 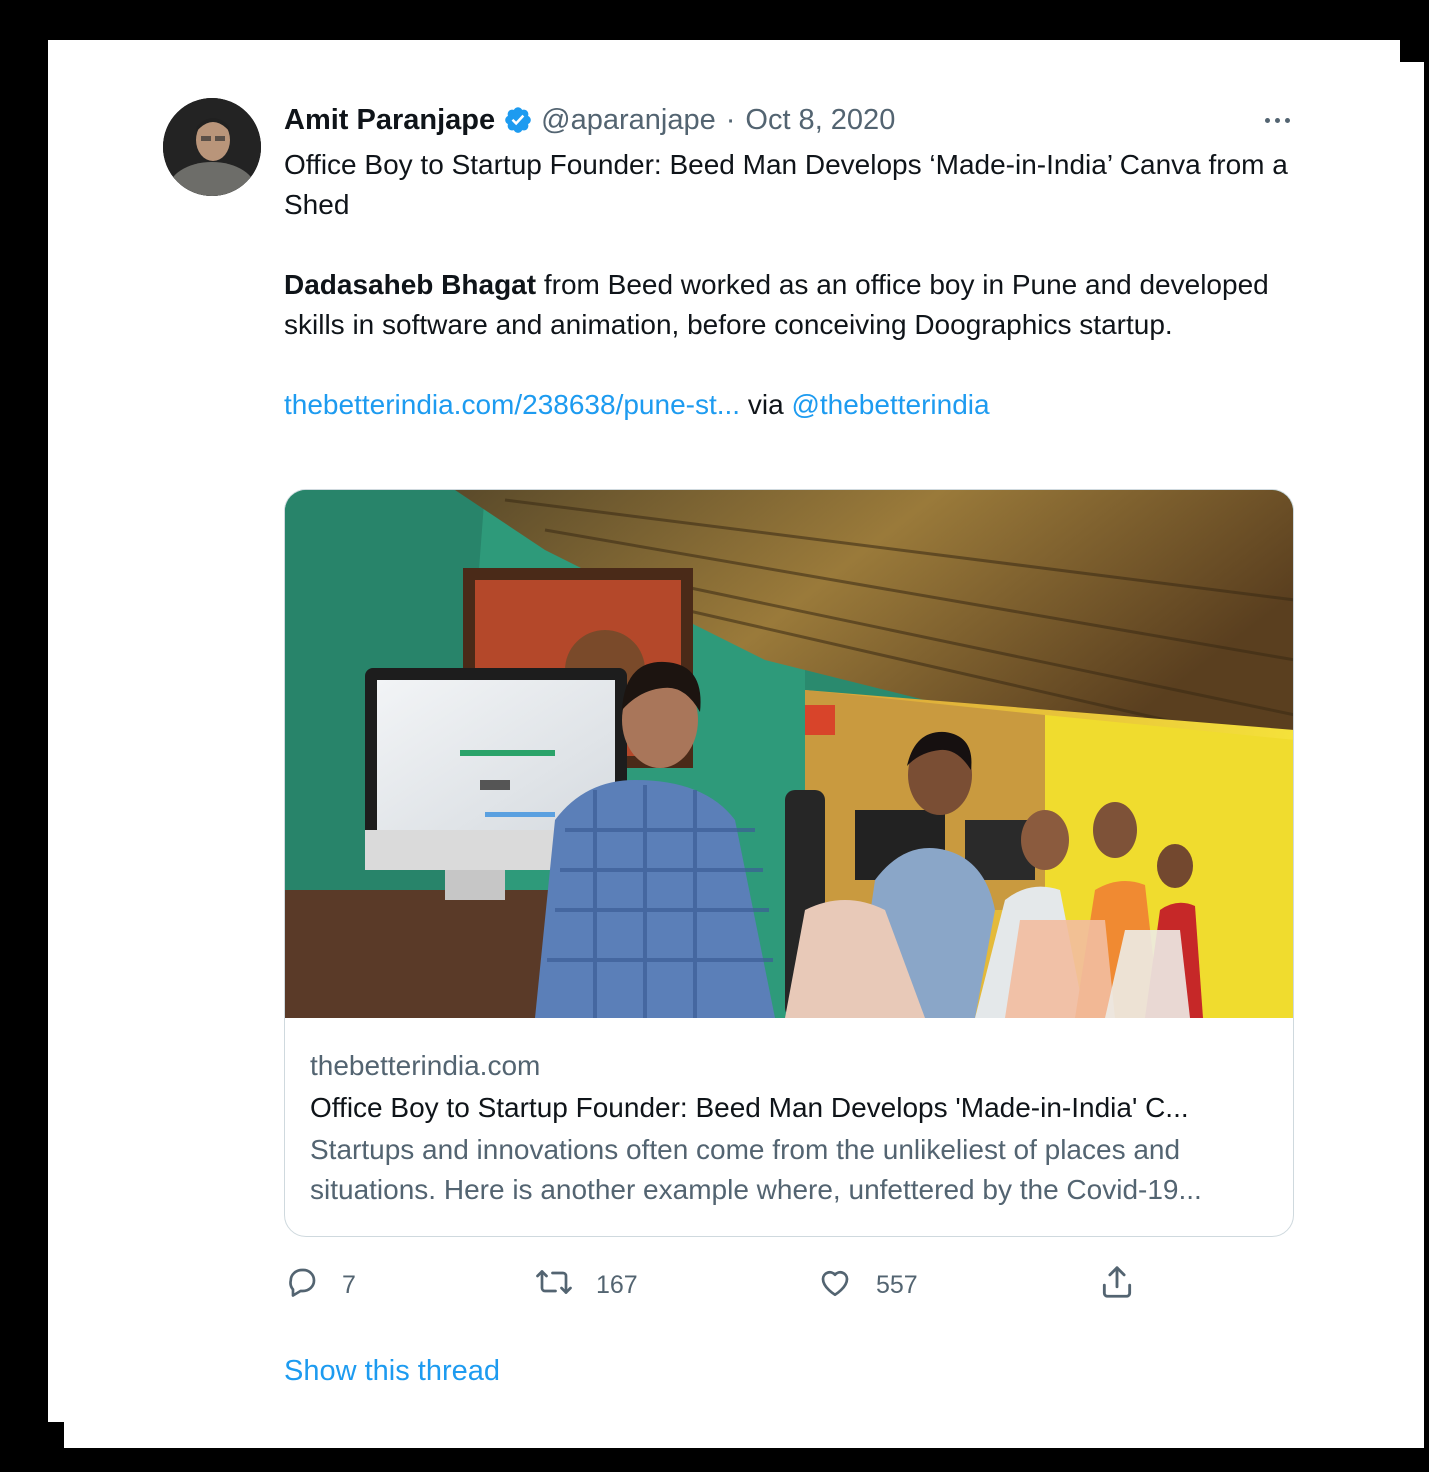 What do you see at coordinates (867, 1285) in the screenshot?
I see `like-button: 557` at bounding box center [867, 1285].